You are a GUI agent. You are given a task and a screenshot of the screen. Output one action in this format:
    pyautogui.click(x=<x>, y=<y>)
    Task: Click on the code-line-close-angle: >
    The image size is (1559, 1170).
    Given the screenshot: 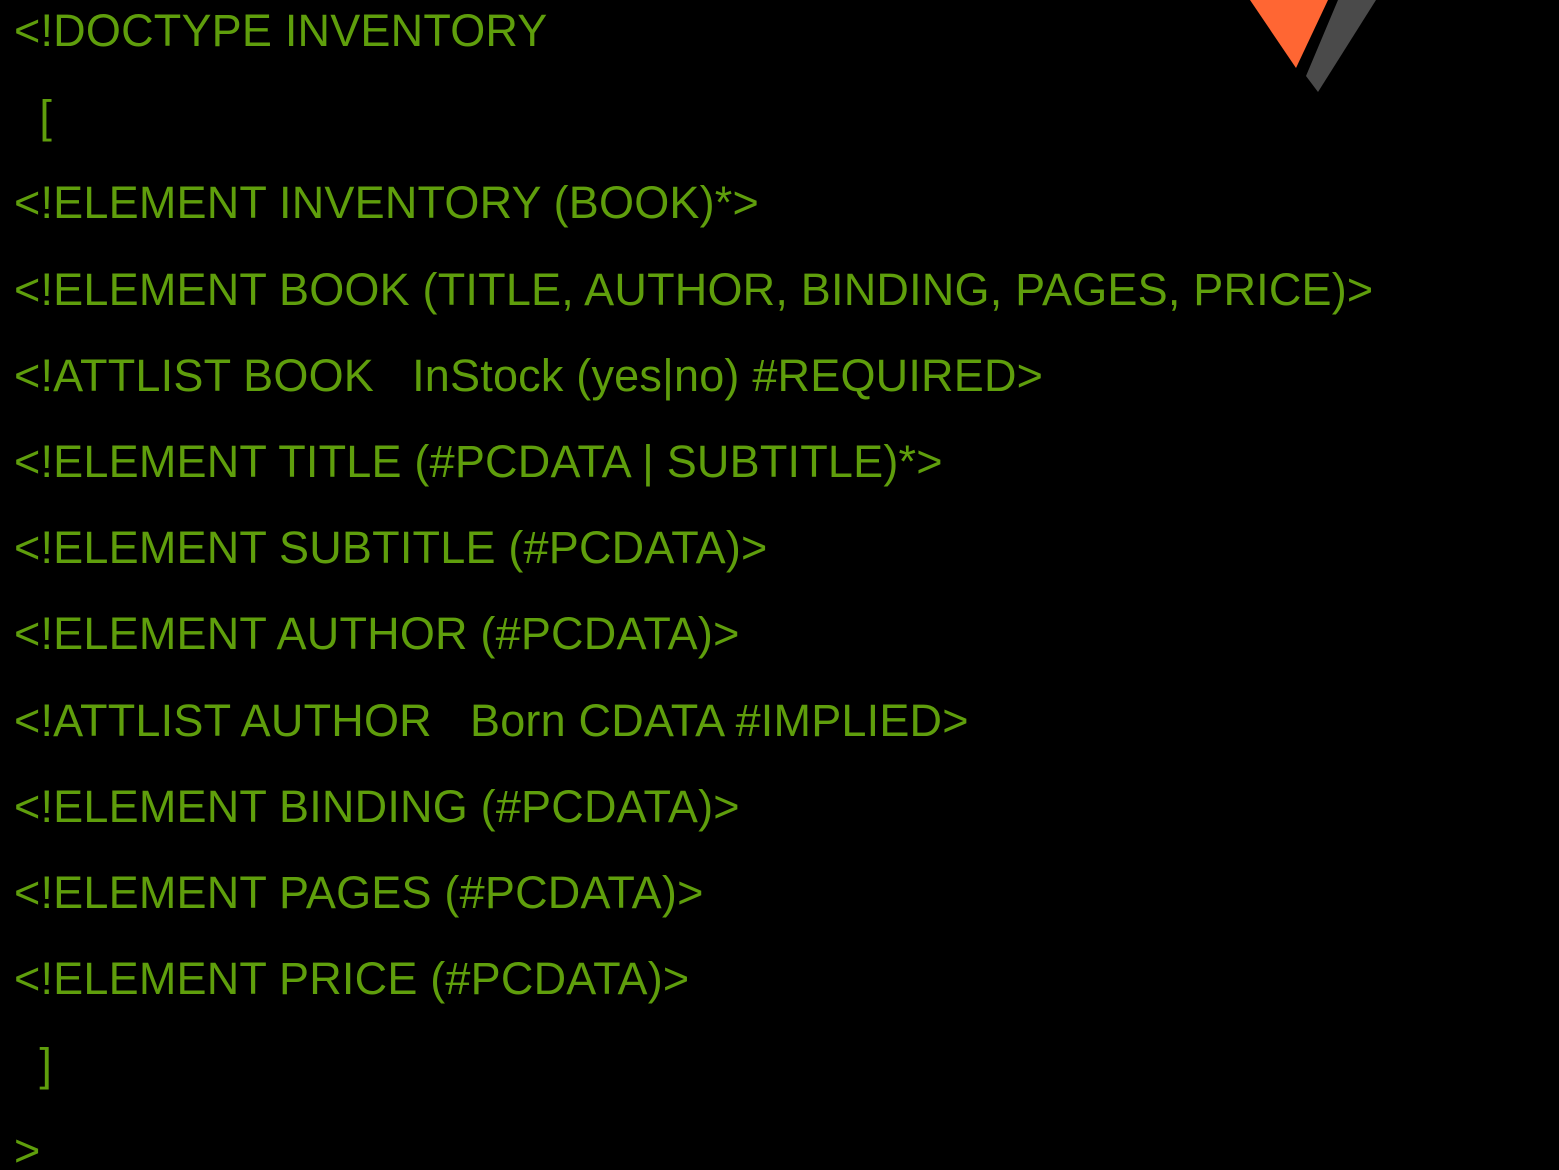 What is the action you would take?
    pyautogui.click(x=27, y=1147)
    